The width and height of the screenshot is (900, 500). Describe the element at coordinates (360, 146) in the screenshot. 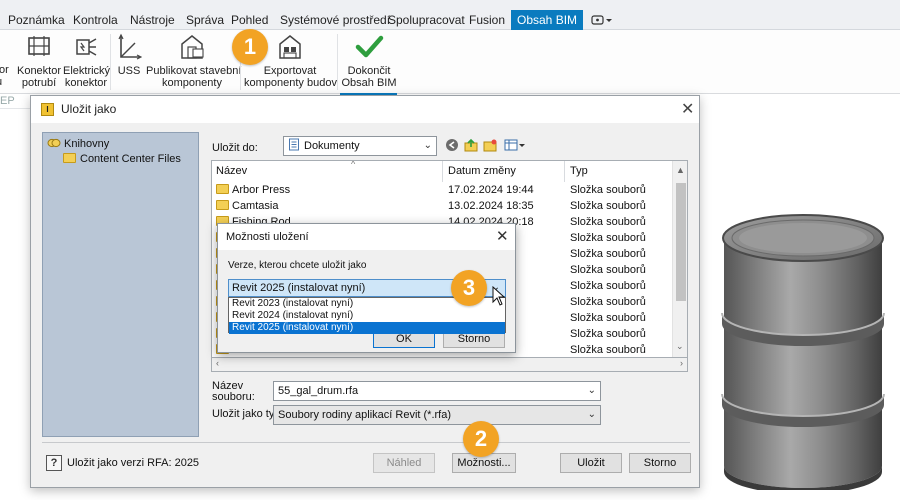

I see `save-in-dropdown: Dokumenty ⌄` at that location.